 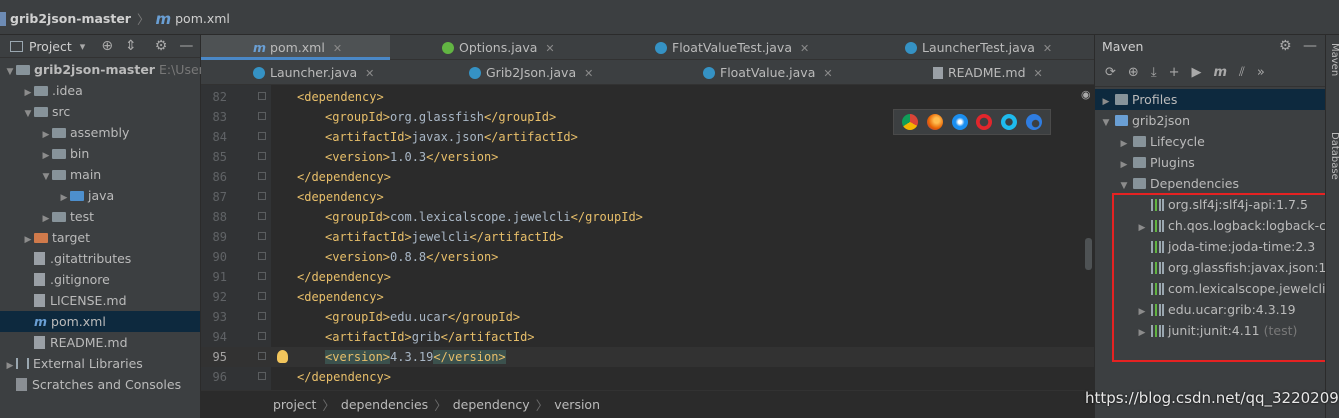 What do you see at coordinates (647, 337) in the screenshot?
I see `code-line: 94 <artifactId>grib</artifactId>` at bounding box center [647, 337].